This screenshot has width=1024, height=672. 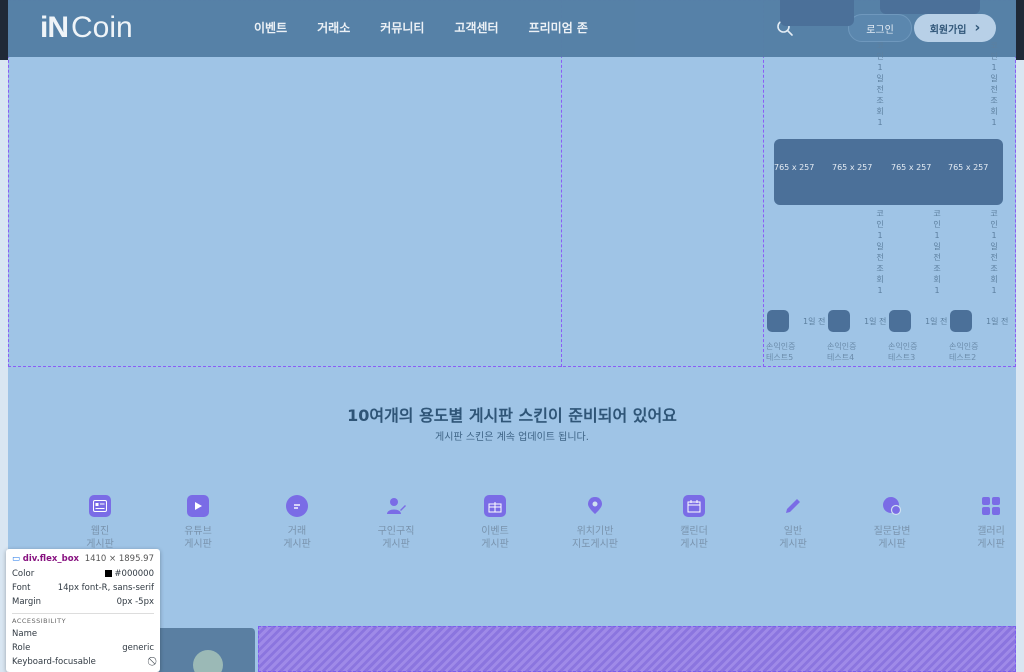 What do you see at coordinates (817, 13) in the screenshot?
I see `gallery-thumb-top` at bounding box center [817, 13].